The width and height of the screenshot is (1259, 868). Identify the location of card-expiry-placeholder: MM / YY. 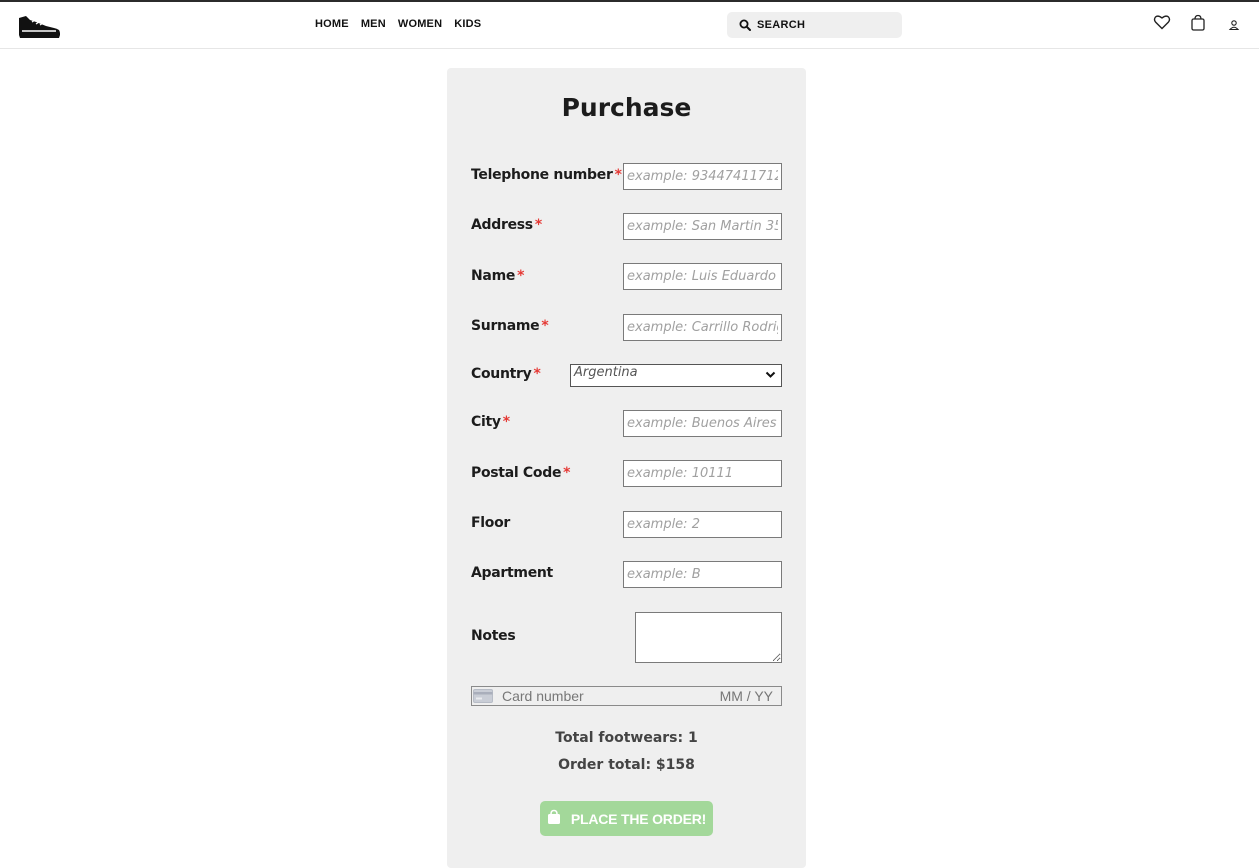
(746, 696).